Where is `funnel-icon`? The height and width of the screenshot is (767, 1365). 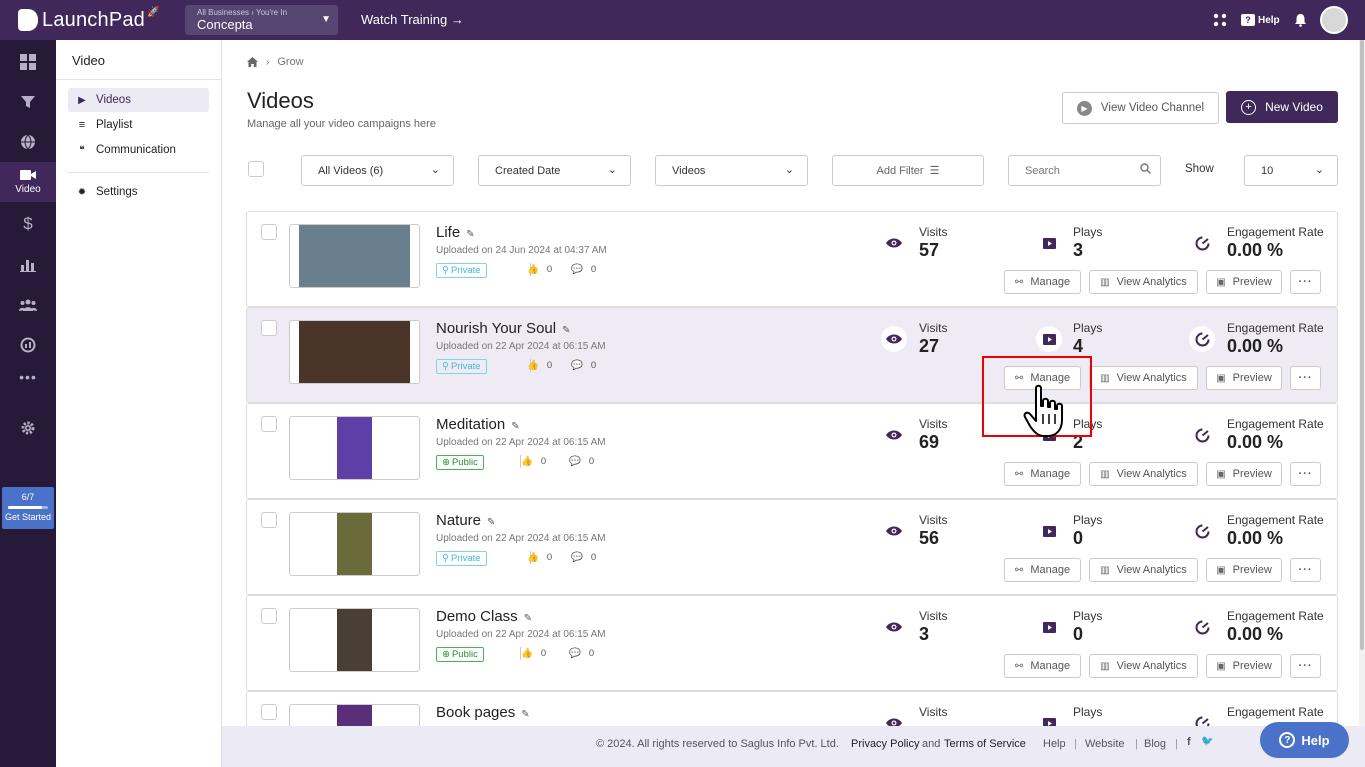 funnel-icon is located at coordinates (28, 102).